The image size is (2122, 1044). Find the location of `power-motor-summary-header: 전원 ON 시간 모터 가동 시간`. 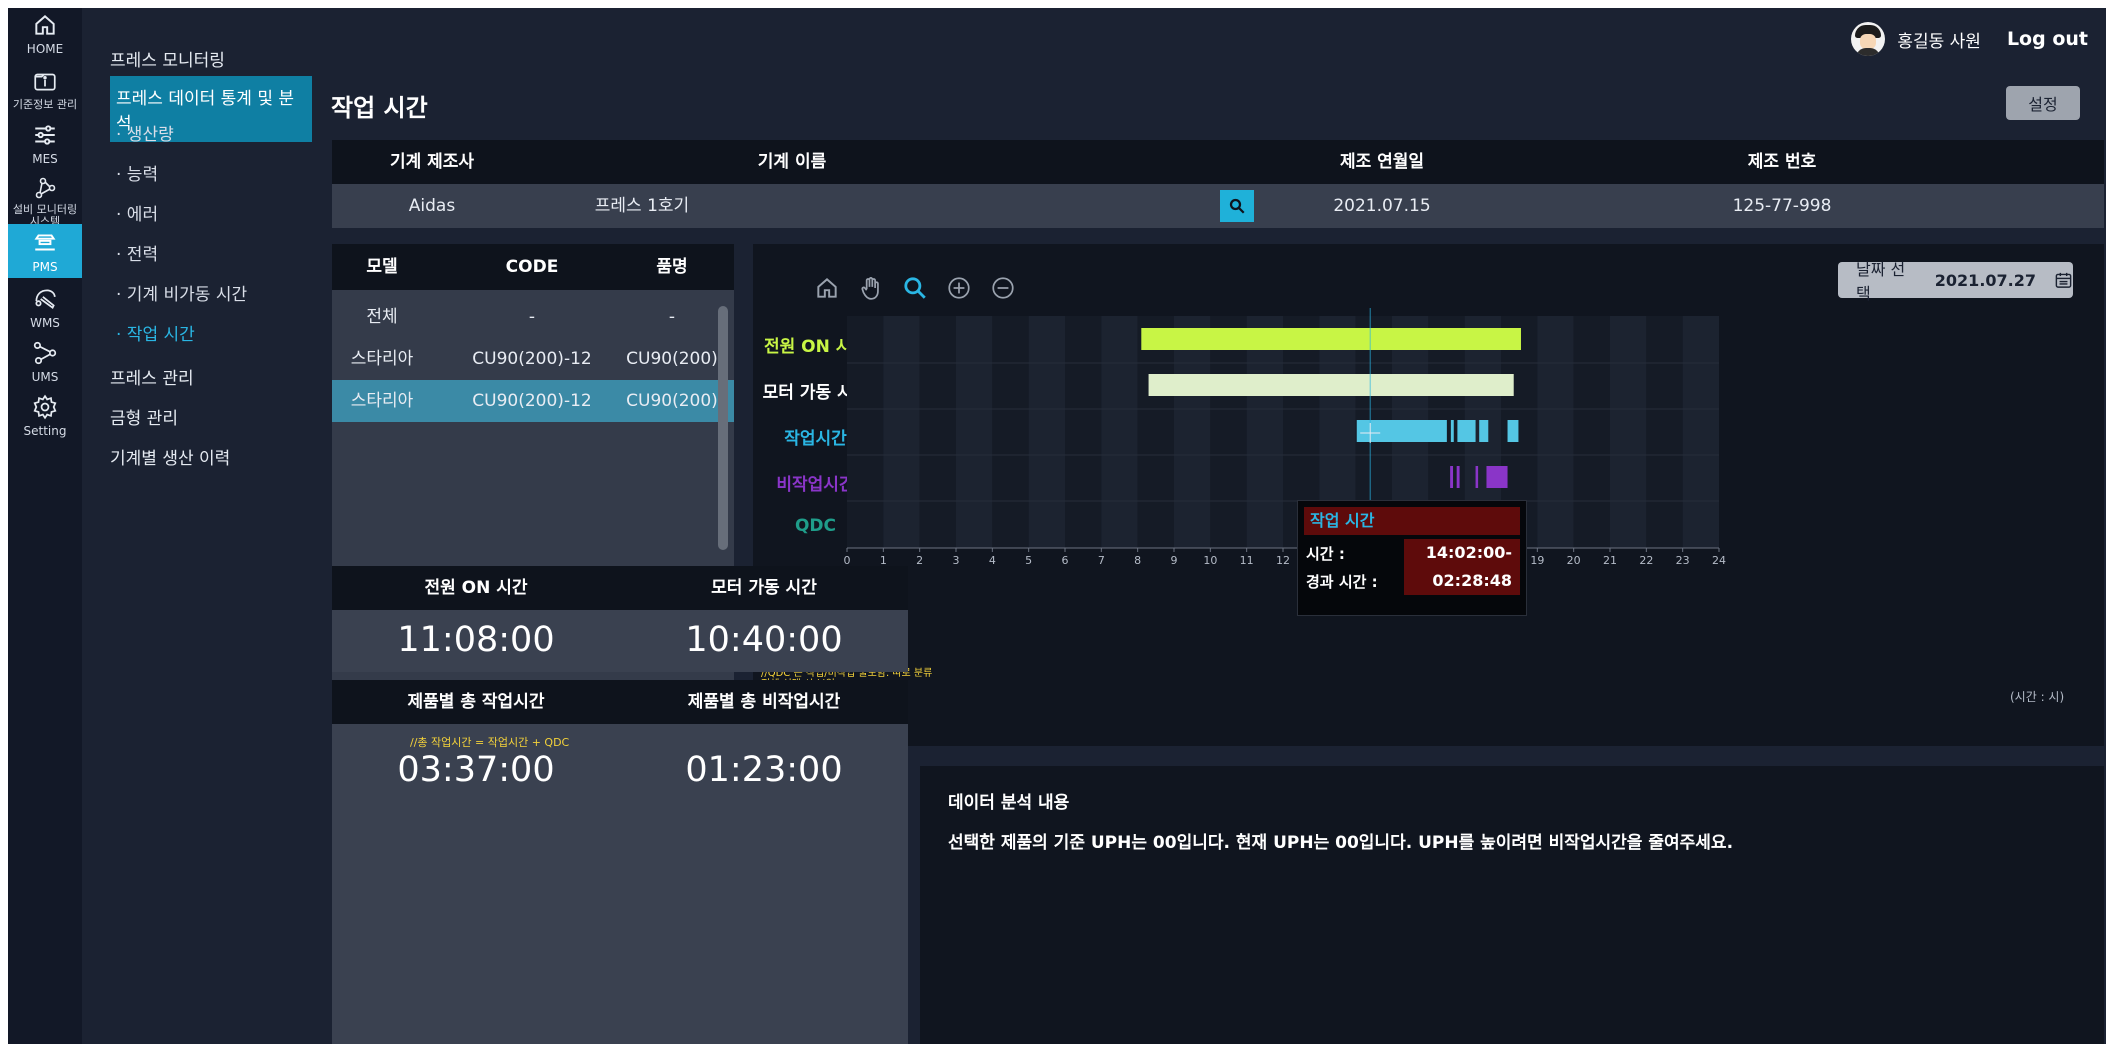

power-motor-summary-header: 전원 ON 시간 모터 가동 시간 is located at coordinates (620, 588).